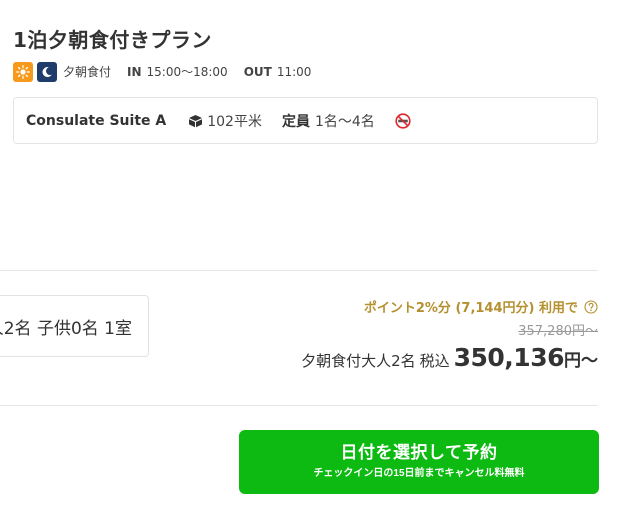  What do you see at coordinates (134, 71) in the screenshot?
I see `checkin-label: IN` at bounding box center [134, 71].